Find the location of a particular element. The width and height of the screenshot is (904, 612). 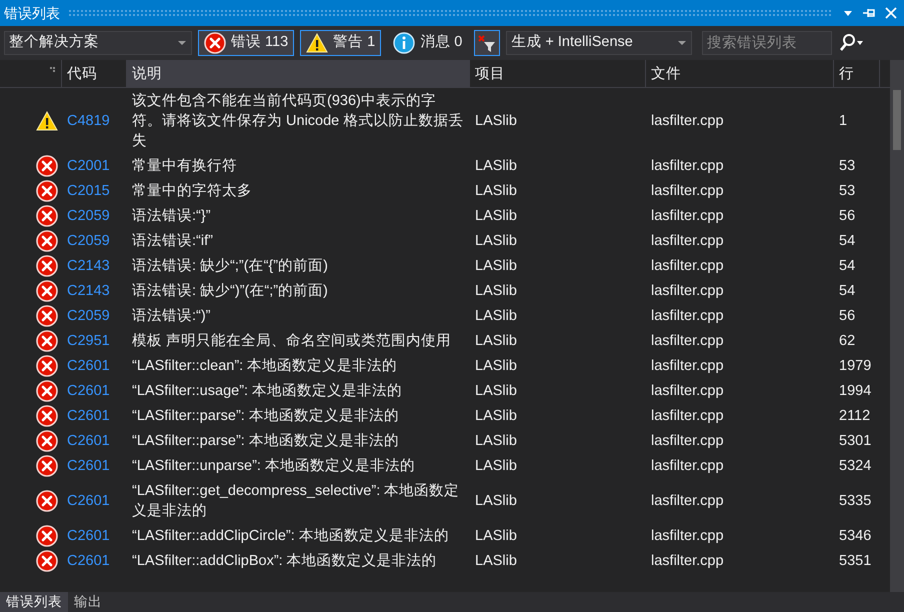

warning-icon is located at coordinates (317, 43).